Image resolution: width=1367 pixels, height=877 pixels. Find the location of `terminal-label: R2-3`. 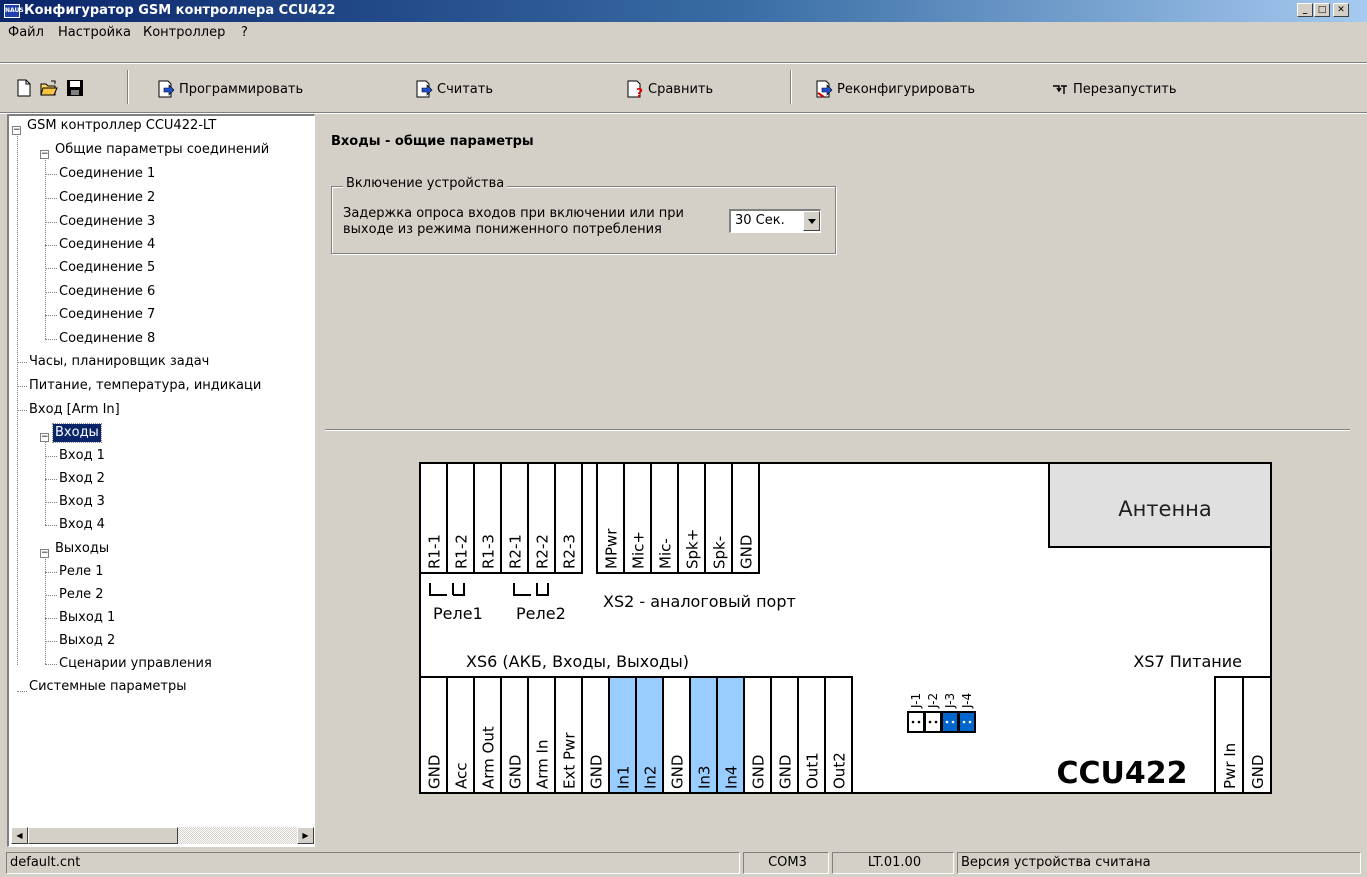

terminal-label: R2-3 is located at coordinates (570, 551).